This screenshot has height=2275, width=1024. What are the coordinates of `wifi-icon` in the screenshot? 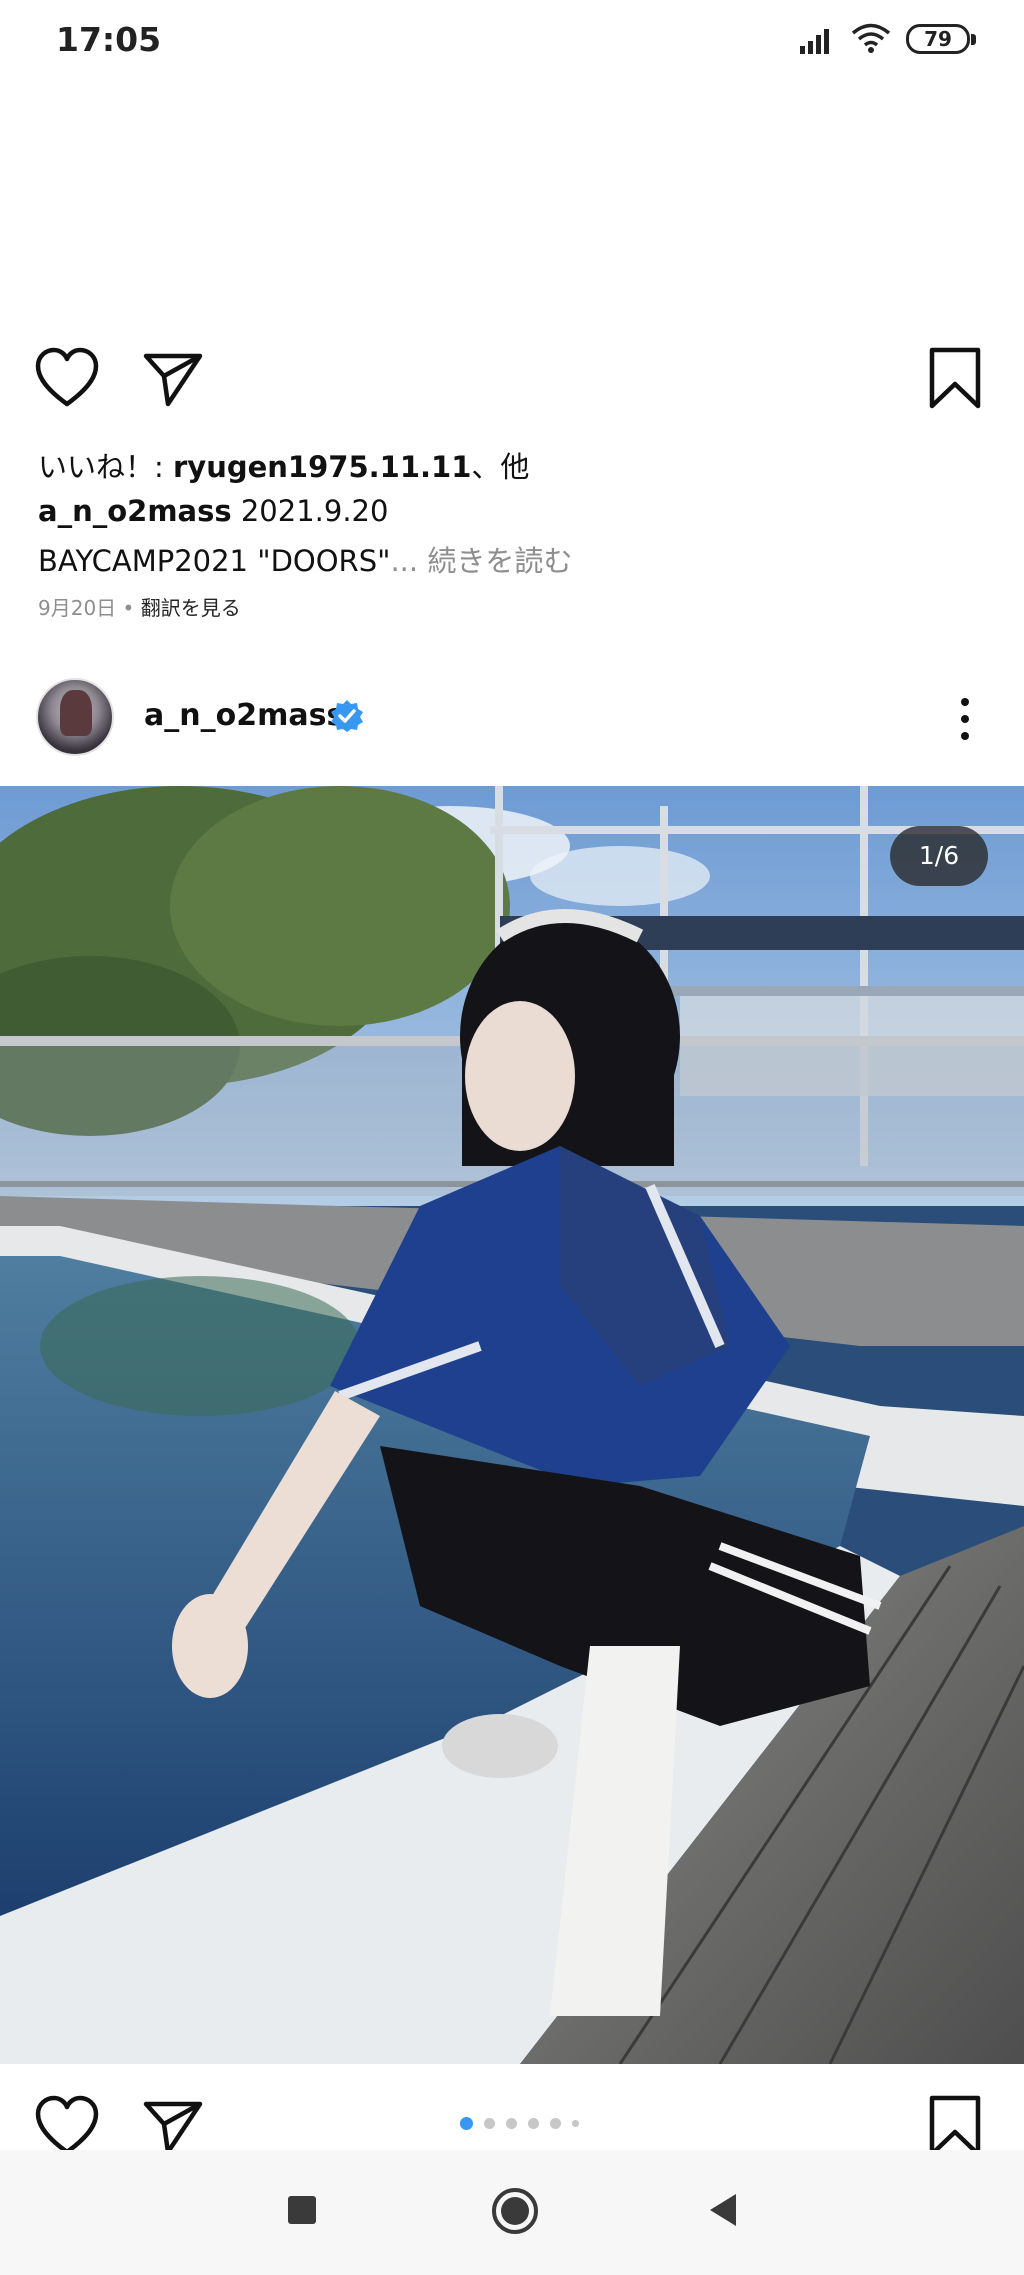 It's located at (871, 38).